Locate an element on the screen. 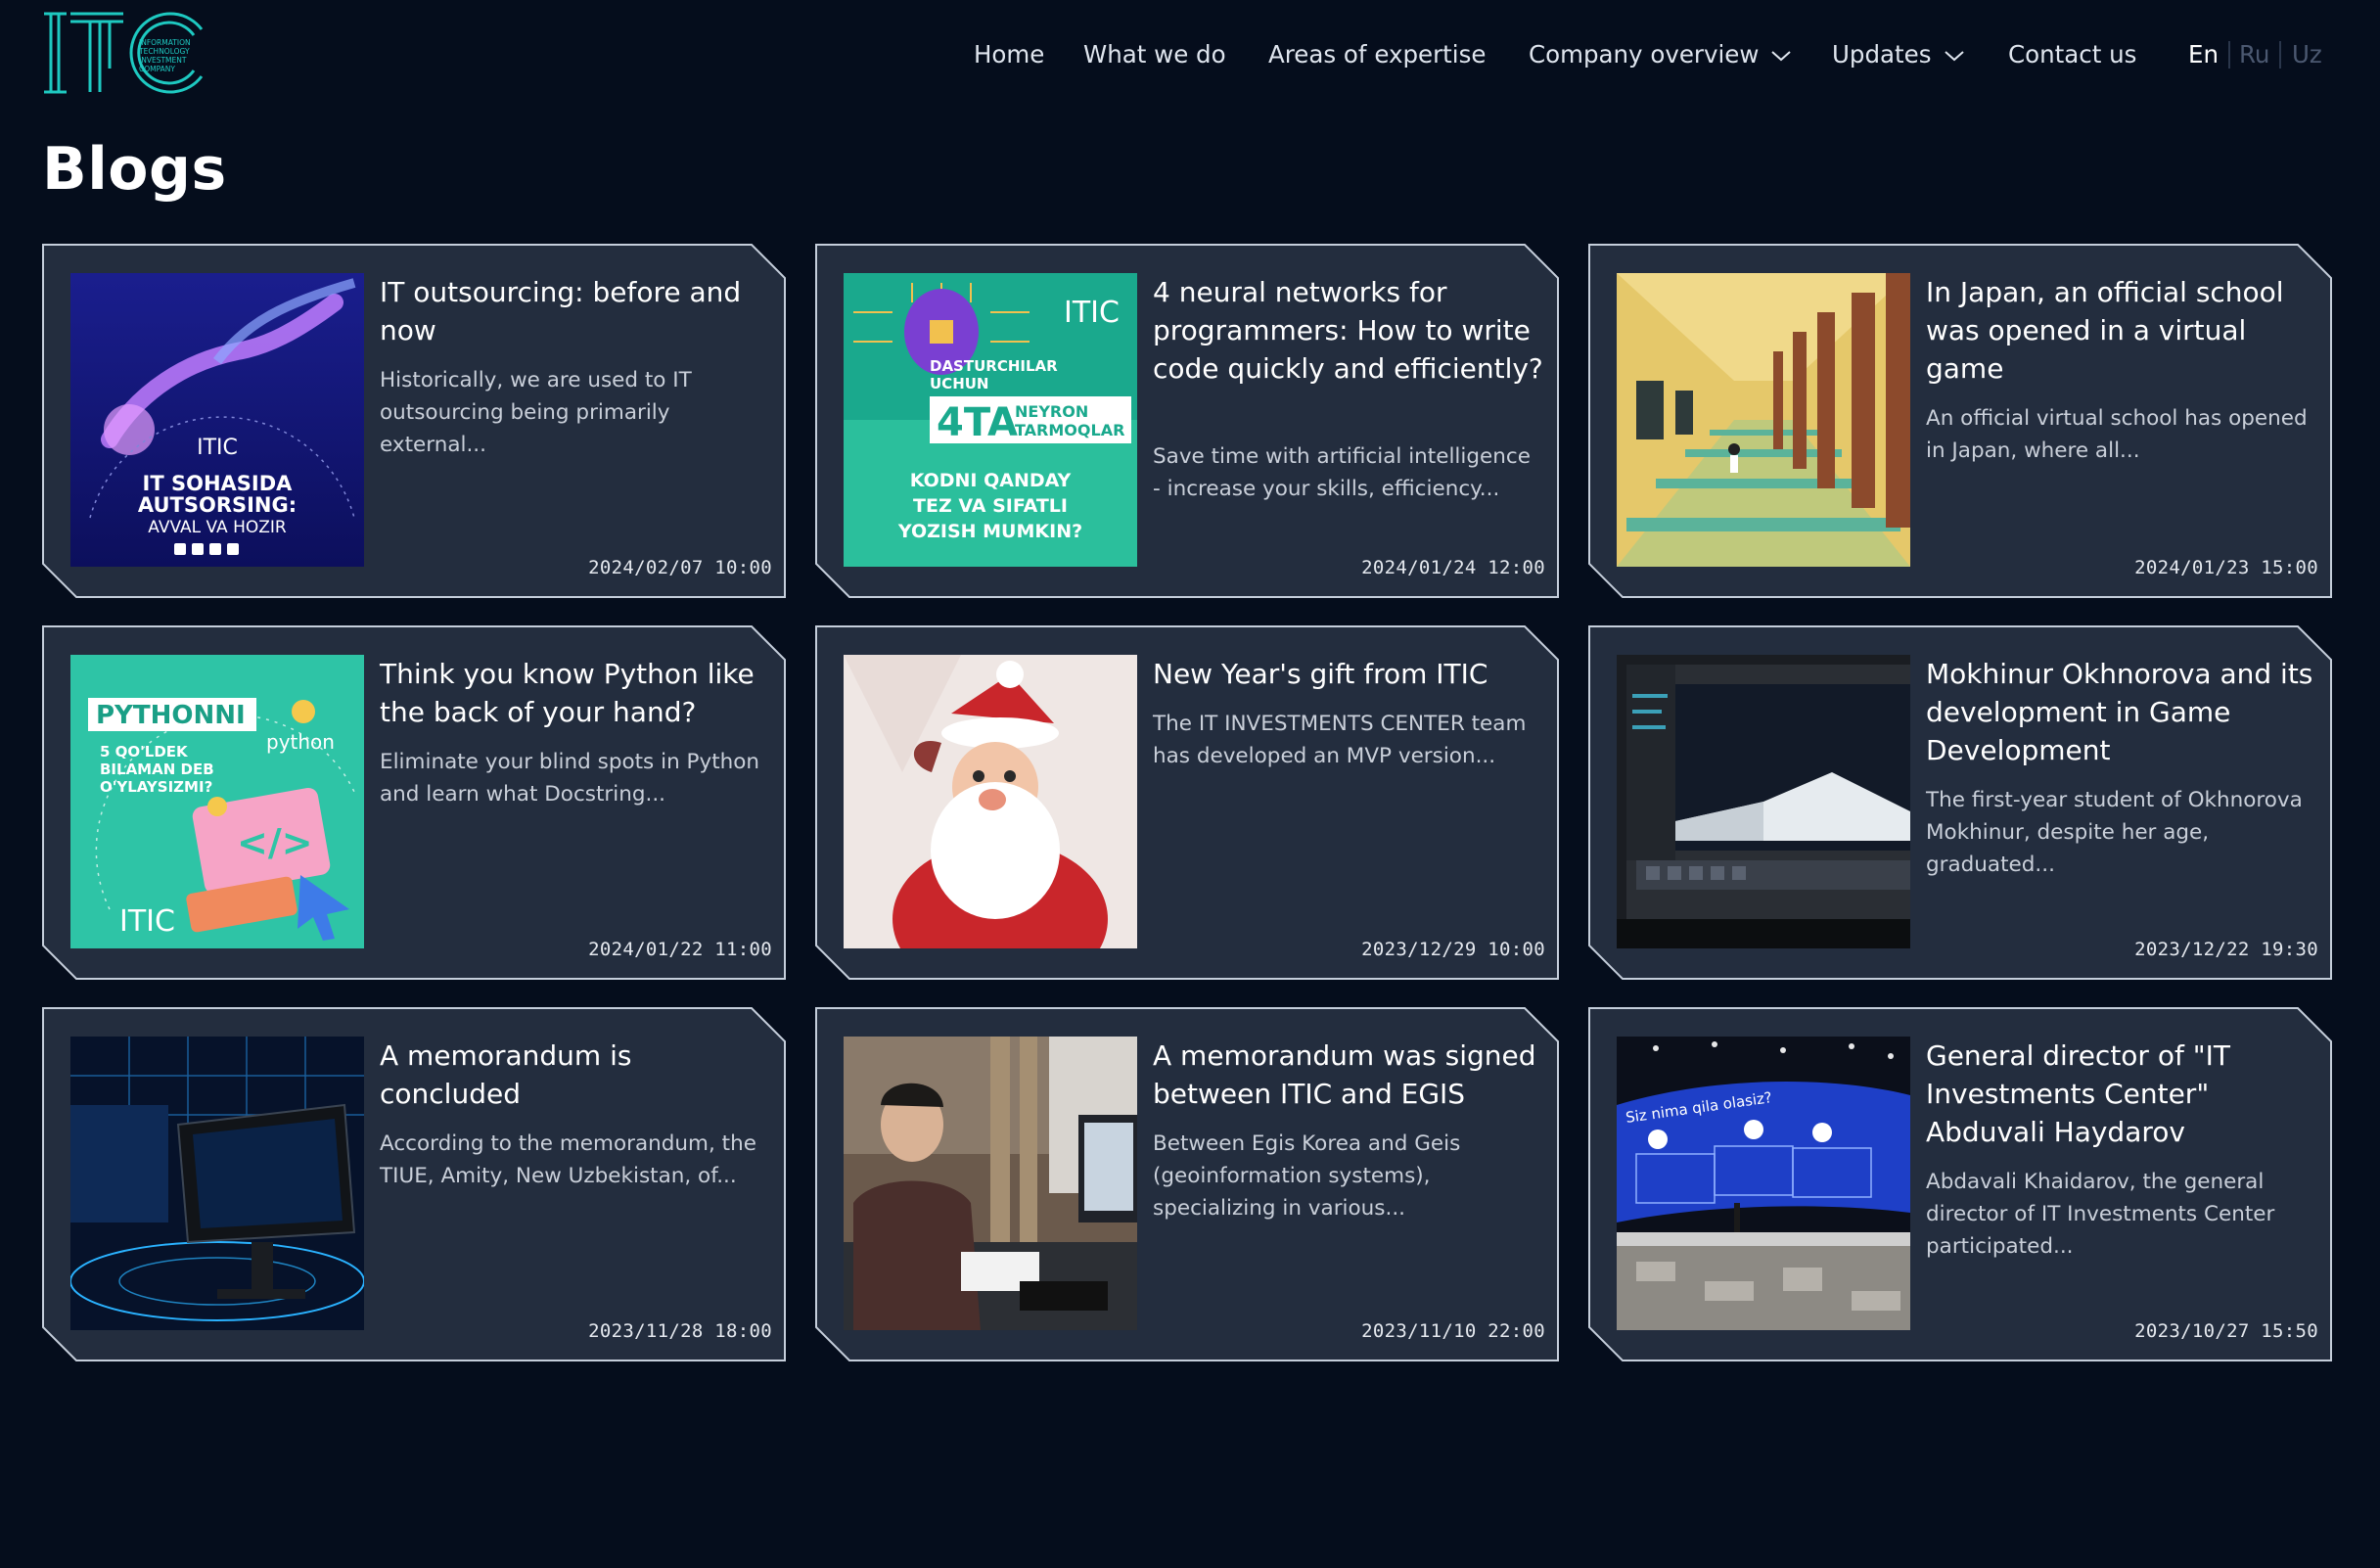 The width and height of the screenshot is (2380, 1568). nav-company-overview: Company overview is located at coordinates (1660, 54).